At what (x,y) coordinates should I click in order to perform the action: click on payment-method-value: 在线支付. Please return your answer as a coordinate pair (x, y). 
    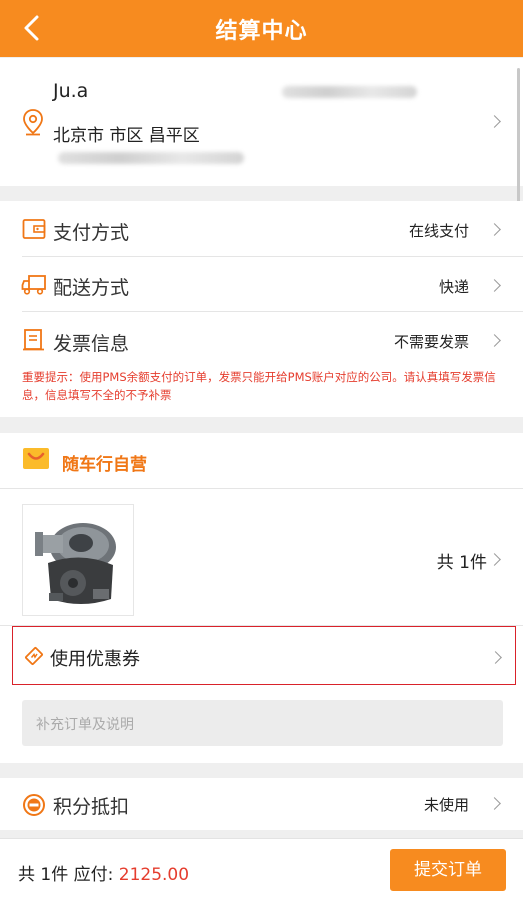
    Looking at the image, I should click on (439, 230).